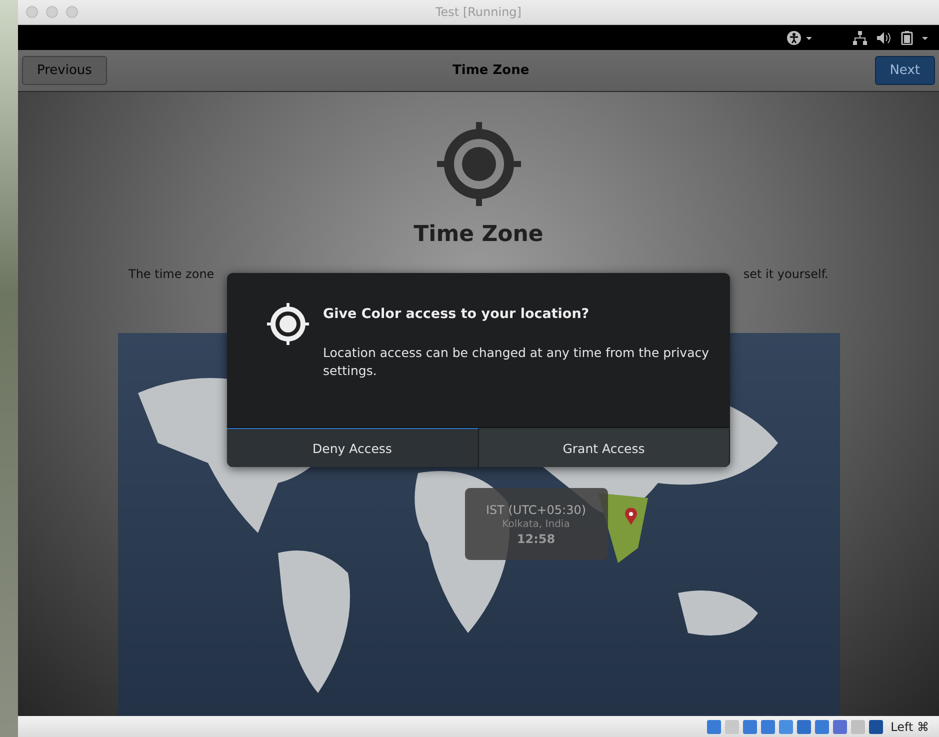 Image resolution: width=939 pixels, height=737 pixels. I want to click on accessibility-icon, so click(800, 37).